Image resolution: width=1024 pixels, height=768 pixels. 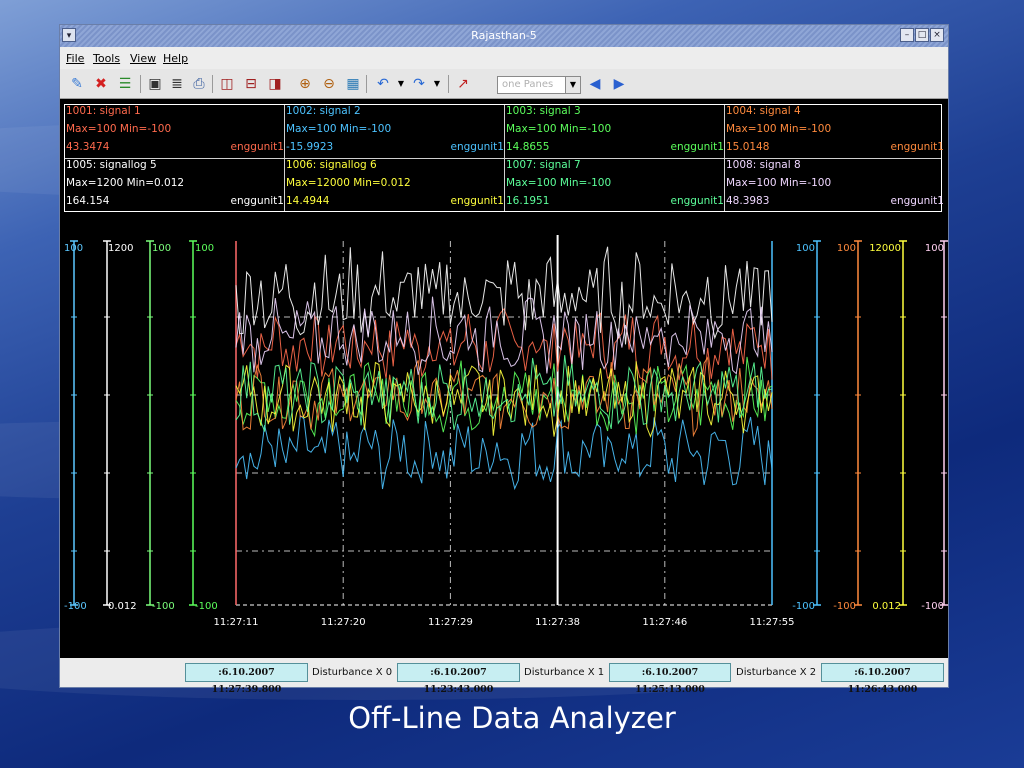 What do you see at coordinates (206, 606) in the screenshot?
I see `left-axis-4-min-label: -100` at bounding box center [206, 606].